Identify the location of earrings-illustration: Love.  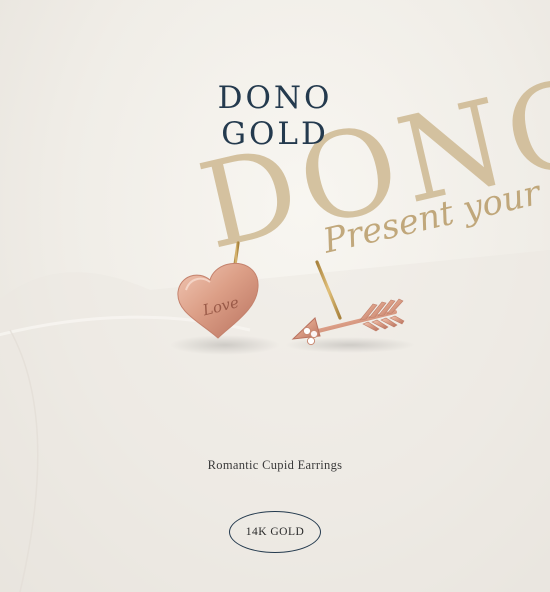
(292, 298).